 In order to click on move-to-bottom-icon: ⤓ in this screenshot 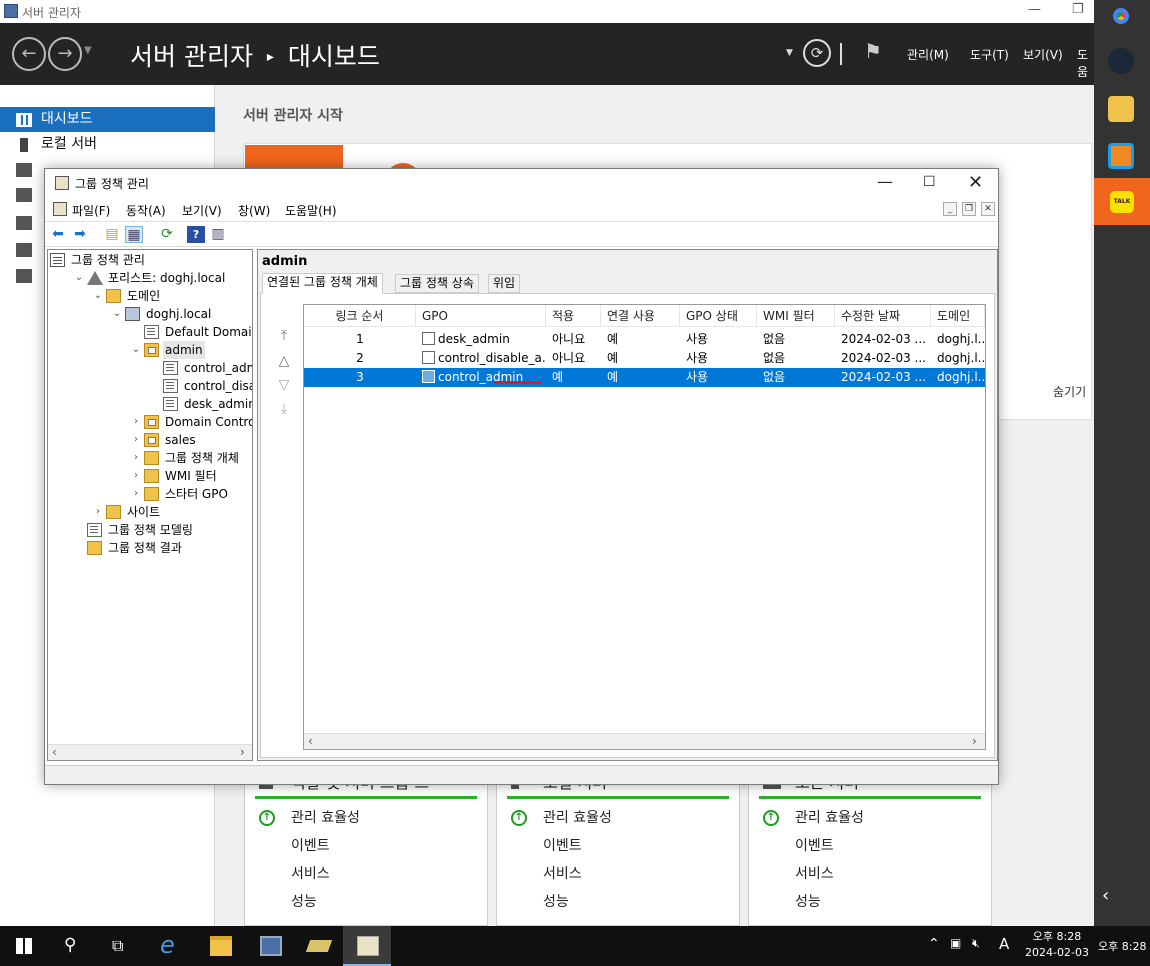, I will do `click(284, 409)`.